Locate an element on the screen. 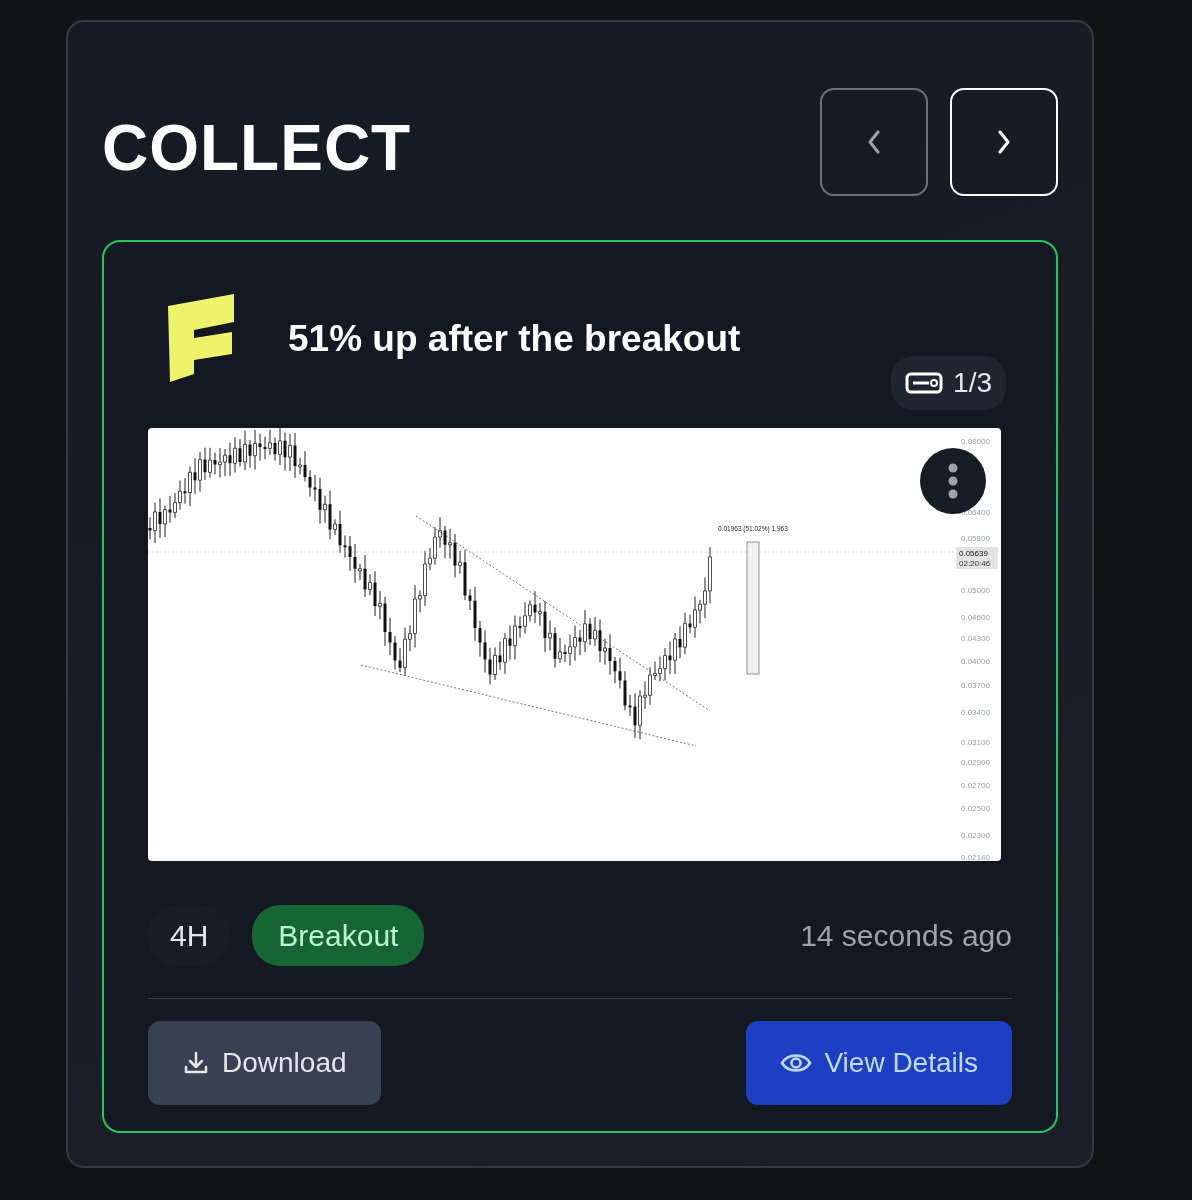  axis-label: 0.04600 is located at coordinates (975, 617).